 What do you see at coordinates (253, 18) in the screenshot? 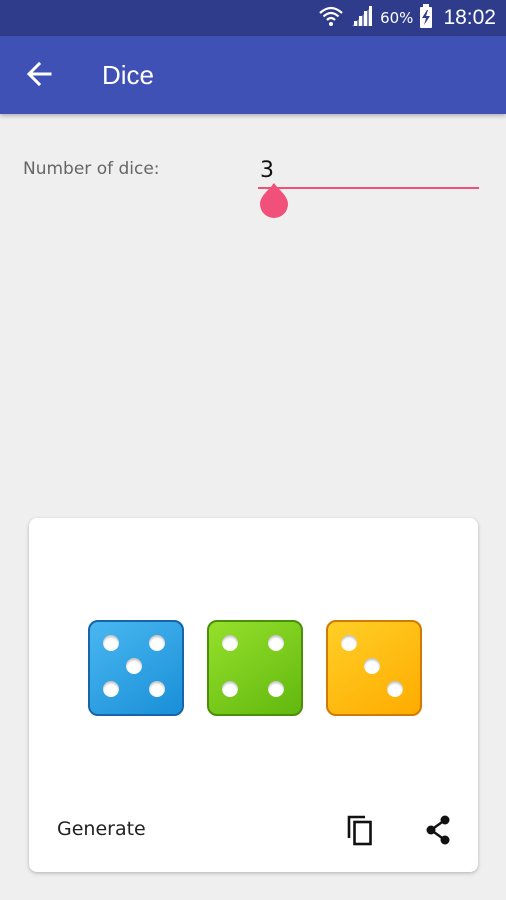
I see `status-bar: 60% 18:02` at bounding box center [253, 18].